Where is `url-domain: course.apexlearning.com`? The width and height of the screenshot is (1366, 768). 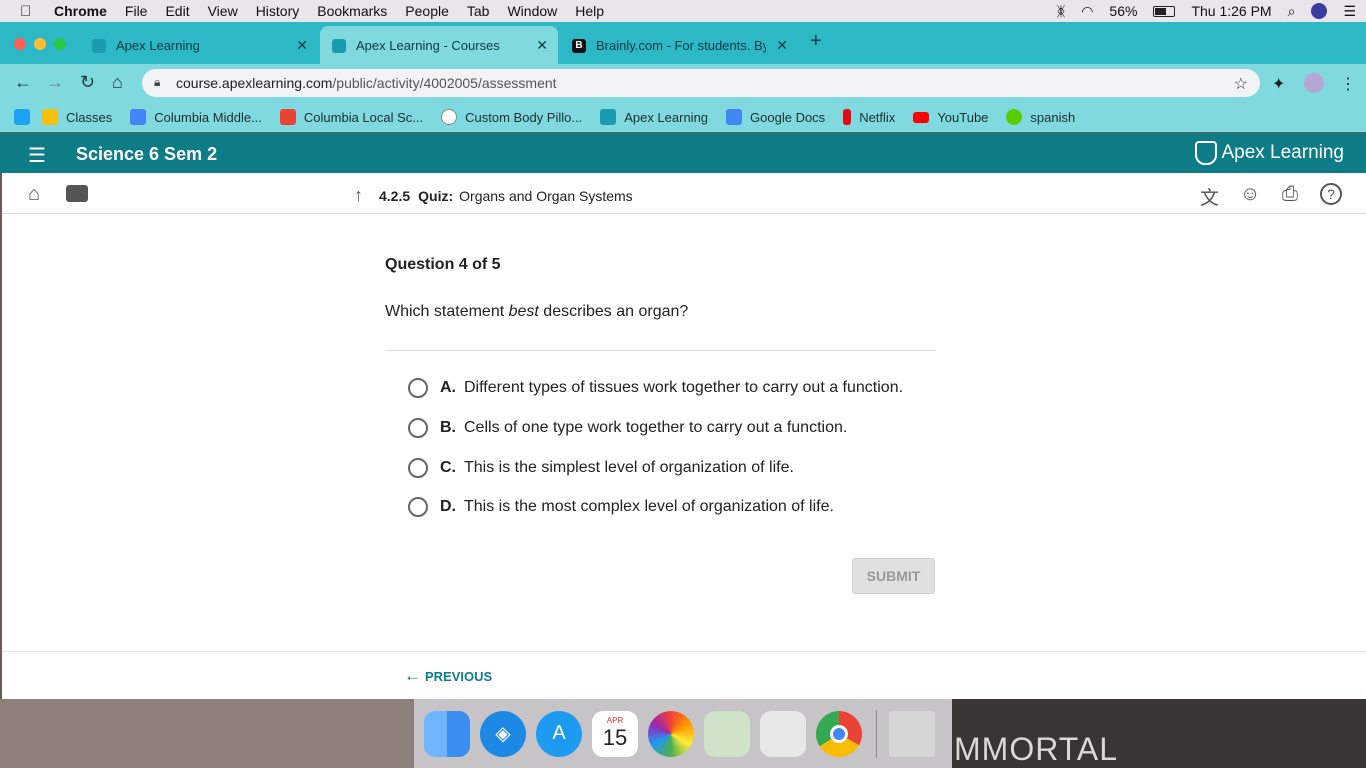 url-domain: course.apexlearning.com is located at coordinates (254, 83).